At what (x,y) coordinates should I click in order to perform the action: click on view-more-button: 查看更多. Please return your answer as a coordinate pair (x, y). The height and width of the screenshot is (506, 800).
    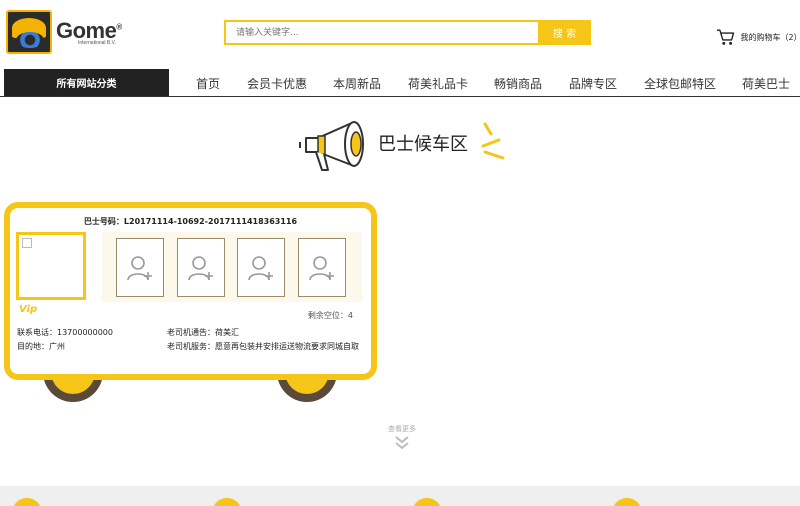
    Looking at the image, I should click on (402, 439).